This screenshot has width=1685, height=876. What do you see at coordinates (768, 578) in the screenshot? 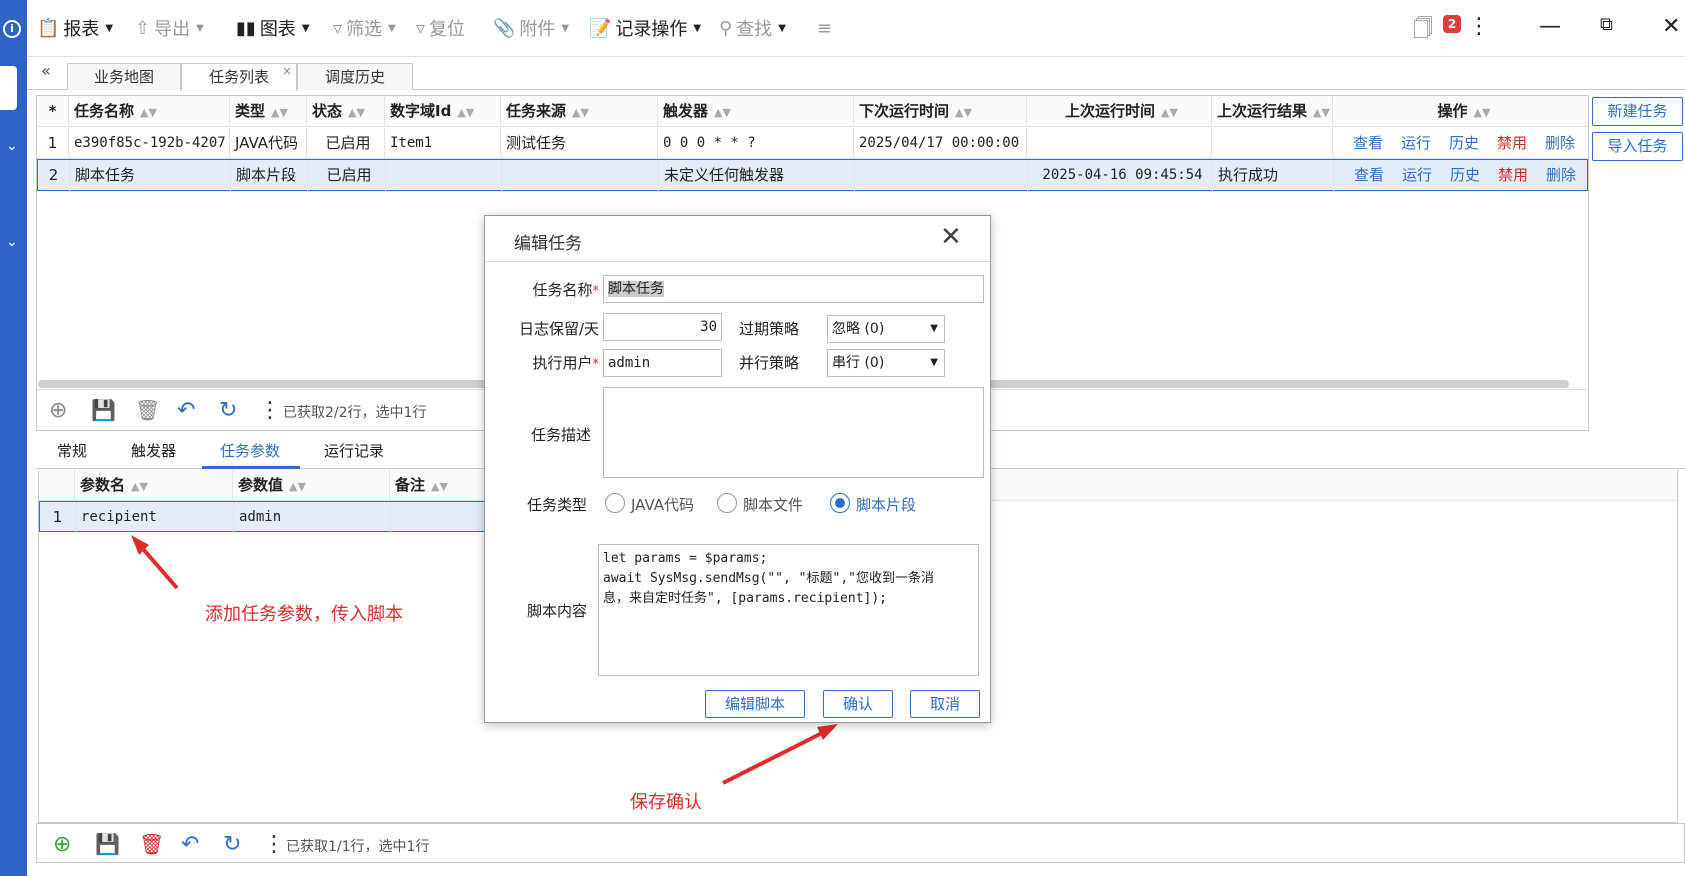
I see `script-line: await SysMsg.sendMsg("", "标题","您收到一条消` at bounding box center [768, 578].